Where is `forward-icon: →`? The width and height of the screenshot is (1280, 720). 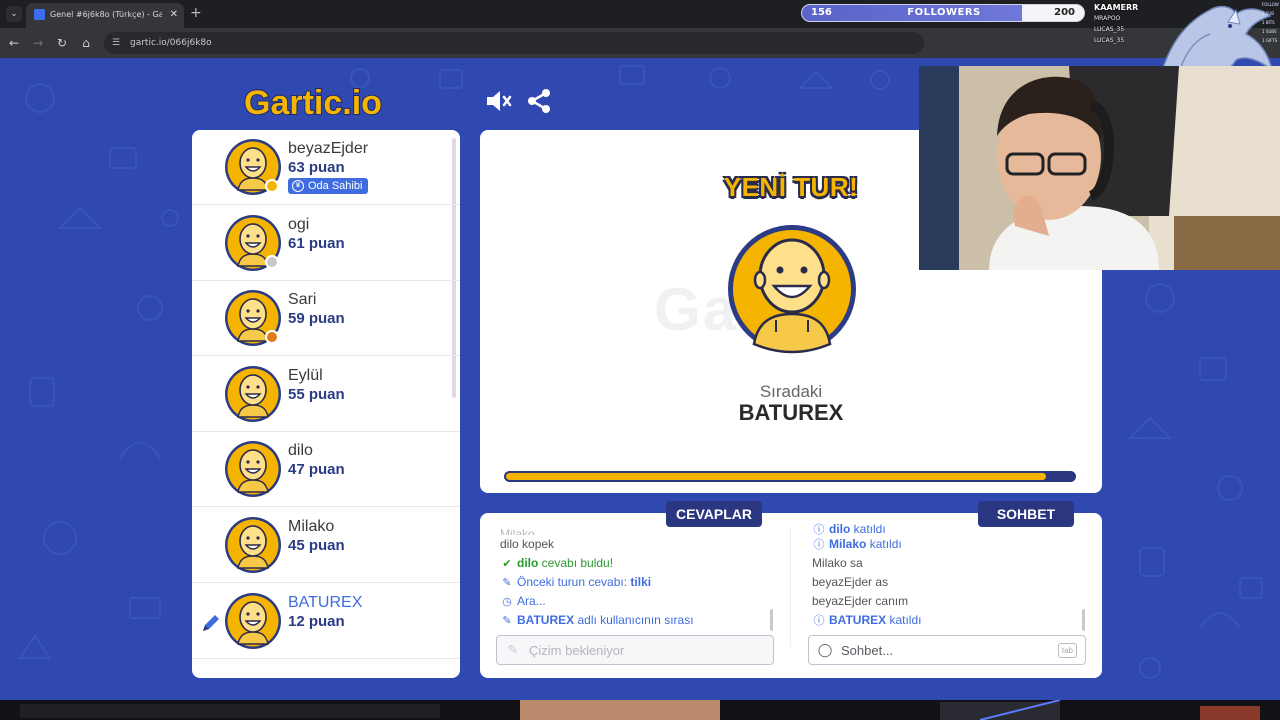 forward-icon: → is located at coordinates (38, 43).